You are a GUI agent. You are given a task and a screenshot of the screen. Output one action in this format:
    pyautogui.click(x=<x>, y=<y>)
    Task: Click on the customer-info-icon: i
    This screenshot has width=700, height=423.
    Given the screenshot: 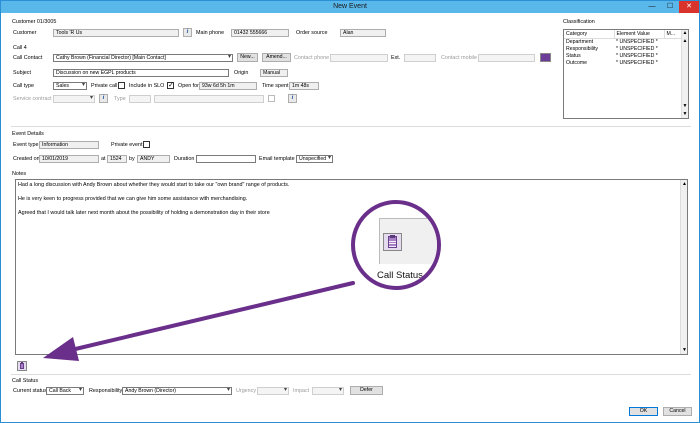 What is the action you would take?
    pyautogui.click(x=187, y=32)
    